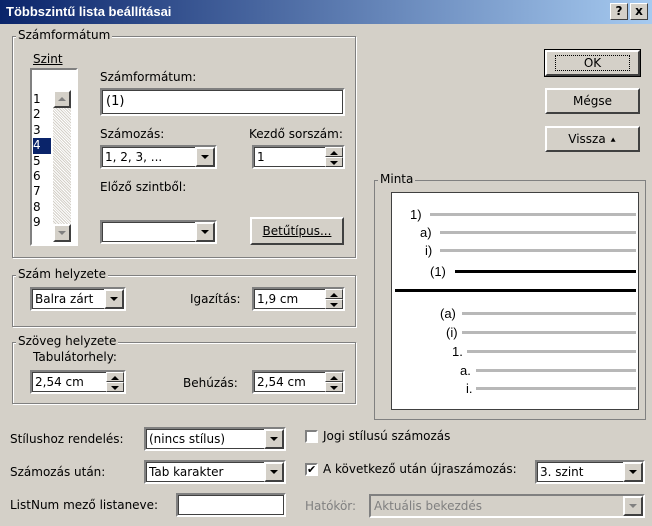  What do you see at coordinates (43, 207) in the screenshot?
I see `level-item: 8` at bounding box center [43, 207].